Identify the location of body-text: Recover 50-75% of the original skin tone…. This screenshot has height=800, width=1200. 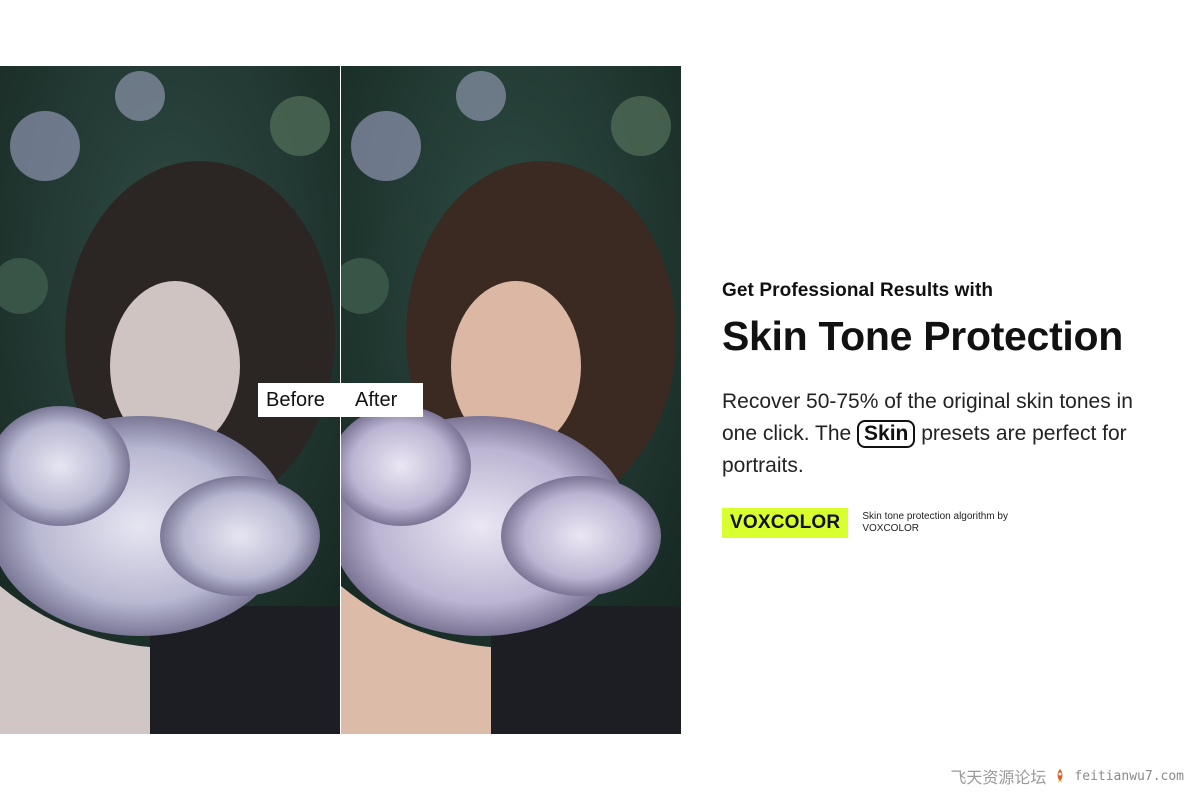
(942, 434).